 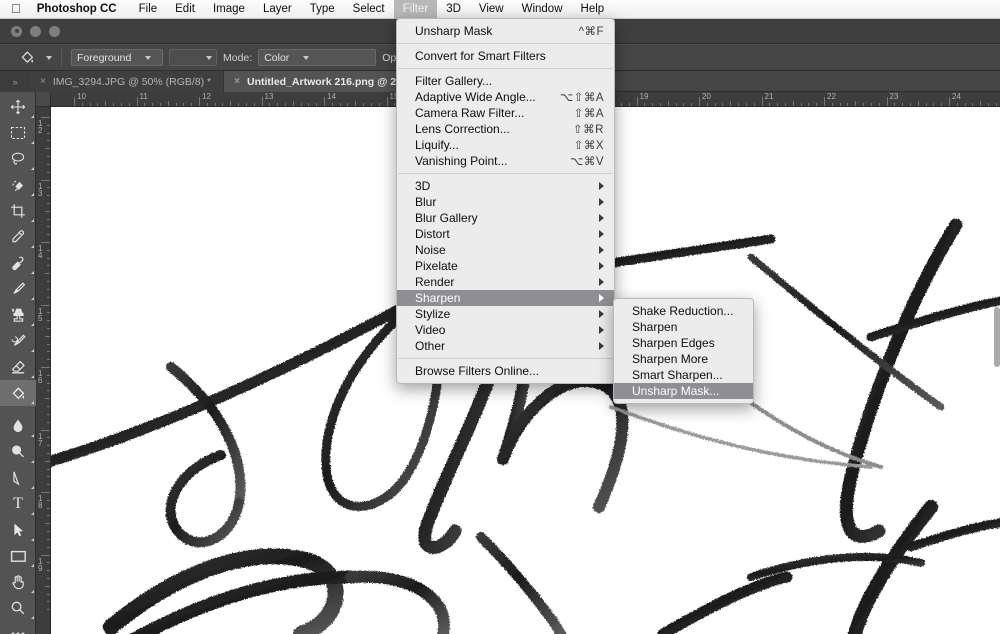 What do you see at coordinates (683, 343) in the screenshot?
I see `sharpen-submenu-item-sharpen-edges: Sharpen Edges` at bounding box center [683, 343].